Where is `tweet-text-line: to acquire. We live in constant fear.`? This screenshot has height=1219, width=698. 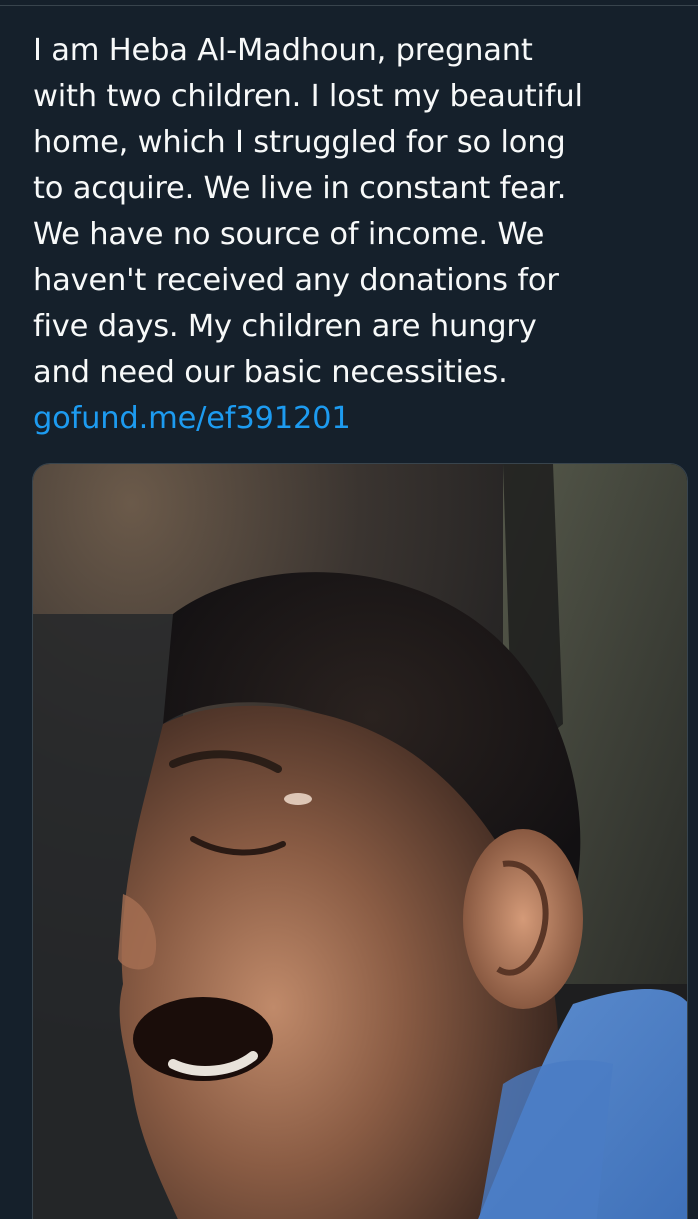
tweet-text-line: to acquire. We live in constant fear. is located at coordinates (300, 188).